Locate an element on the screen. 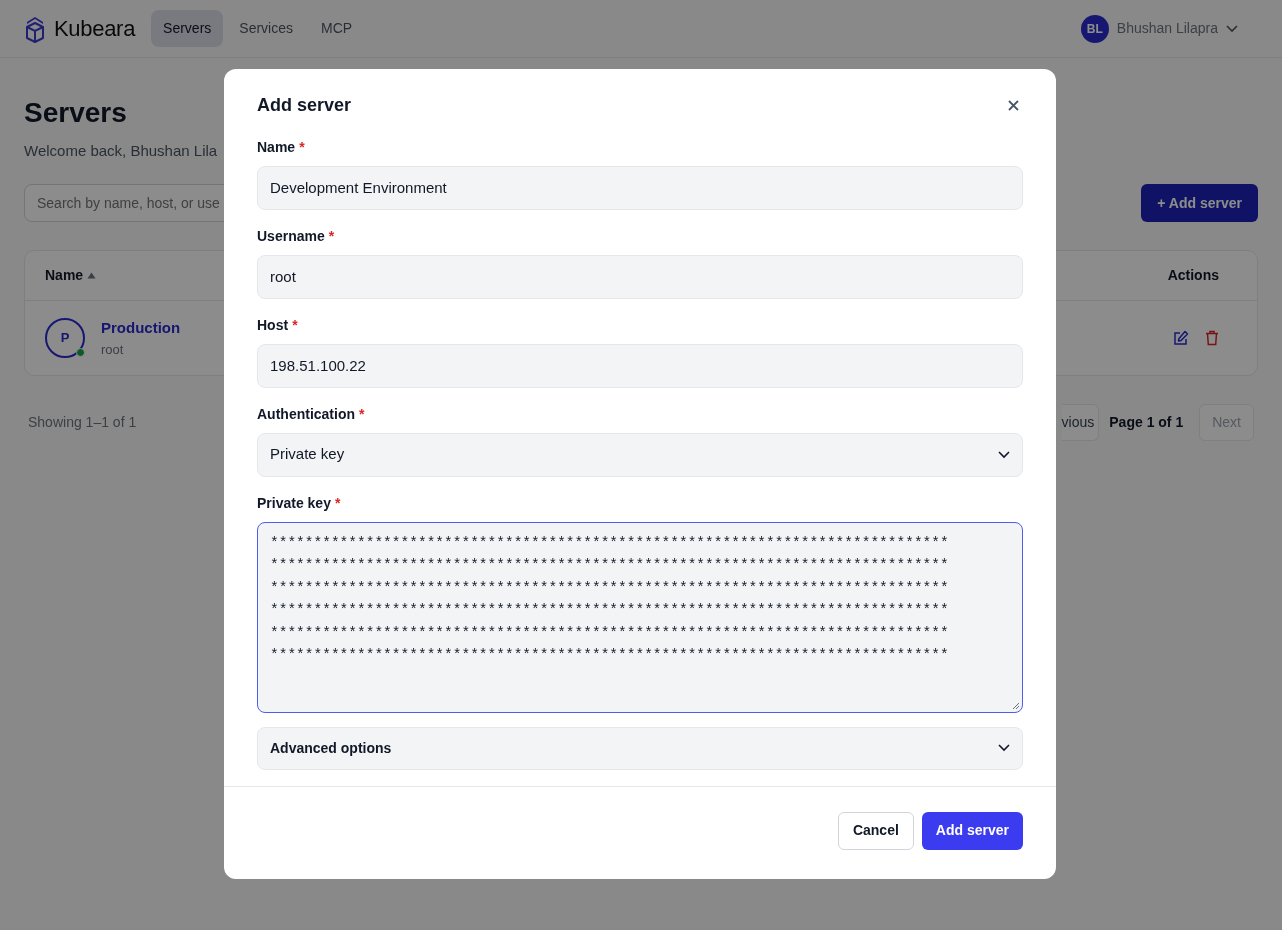  field-label: Private key is located at coordinates (294, 503).